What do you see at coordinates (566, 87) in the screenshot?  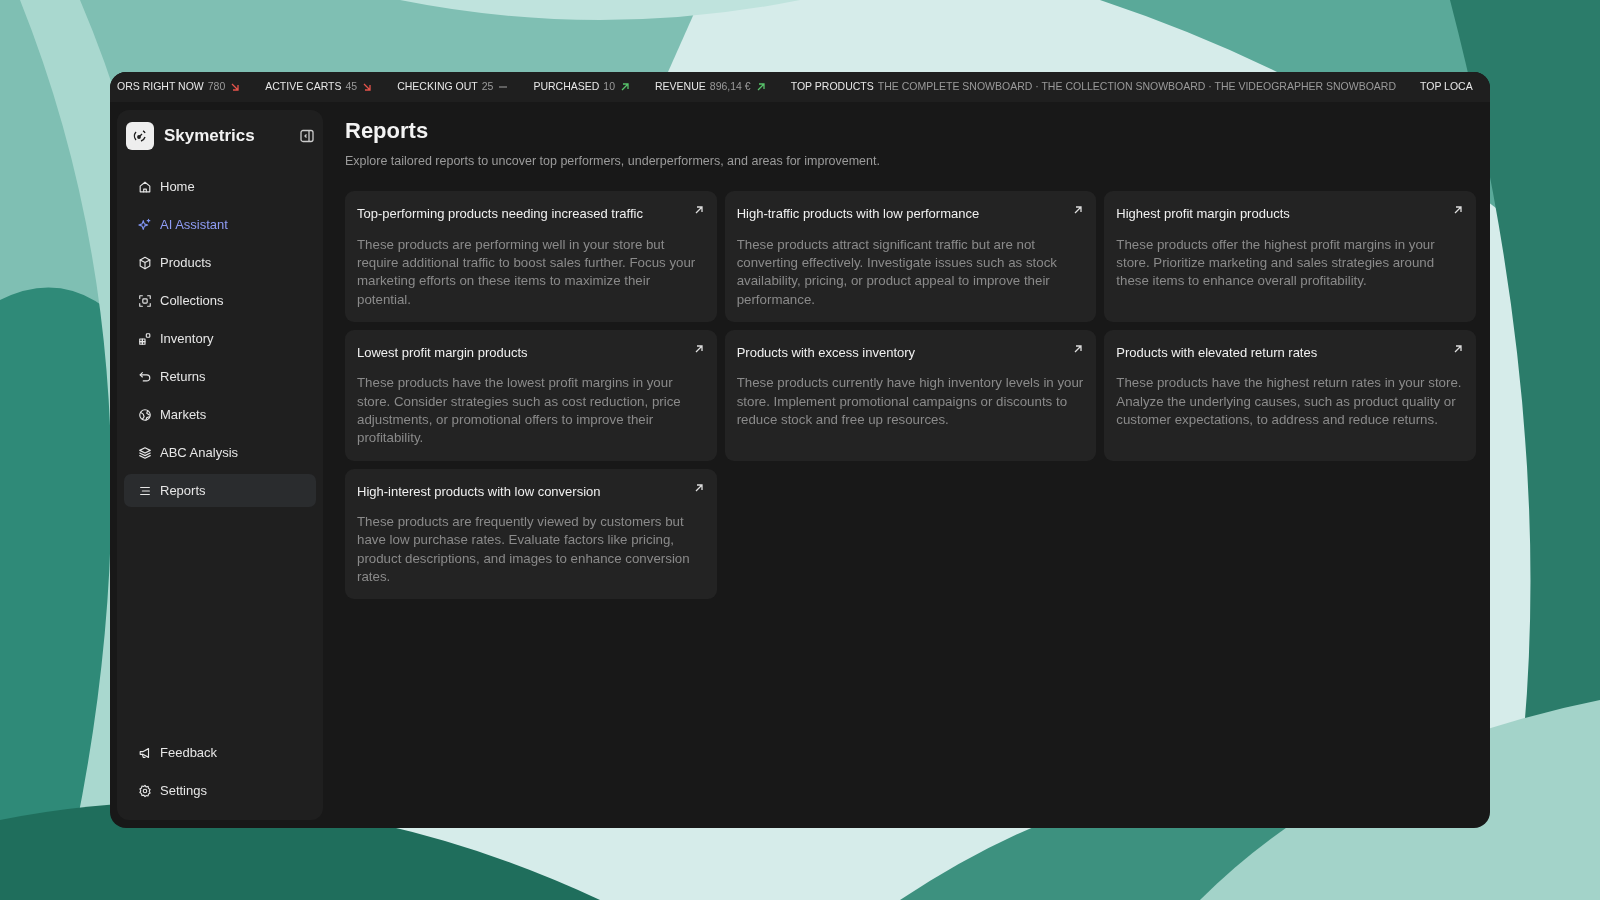 I see `ticker-label: PURCHASED` at bounding box center [566, 87].